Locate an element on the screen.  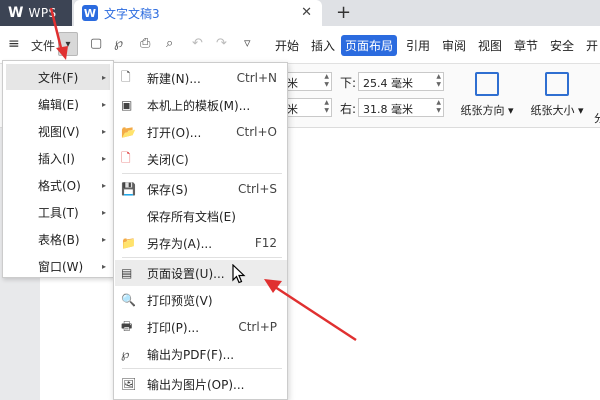
writer-doc-icon: W is located at coordinates (90, 13).